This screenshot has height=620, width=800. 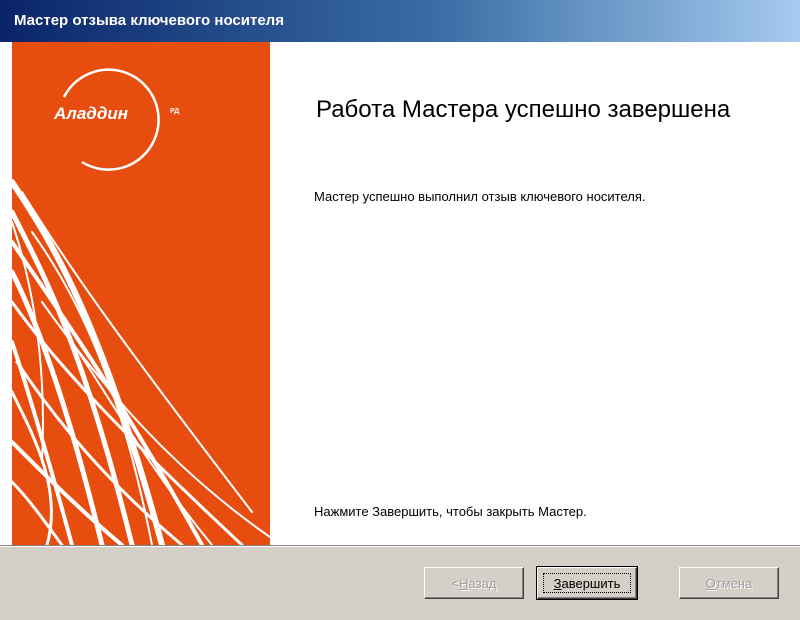 What do you see at coordinates (464, 583) in the screenshot?
I see `back-button-mnemonic: Н` at bounding box center [464, 583].